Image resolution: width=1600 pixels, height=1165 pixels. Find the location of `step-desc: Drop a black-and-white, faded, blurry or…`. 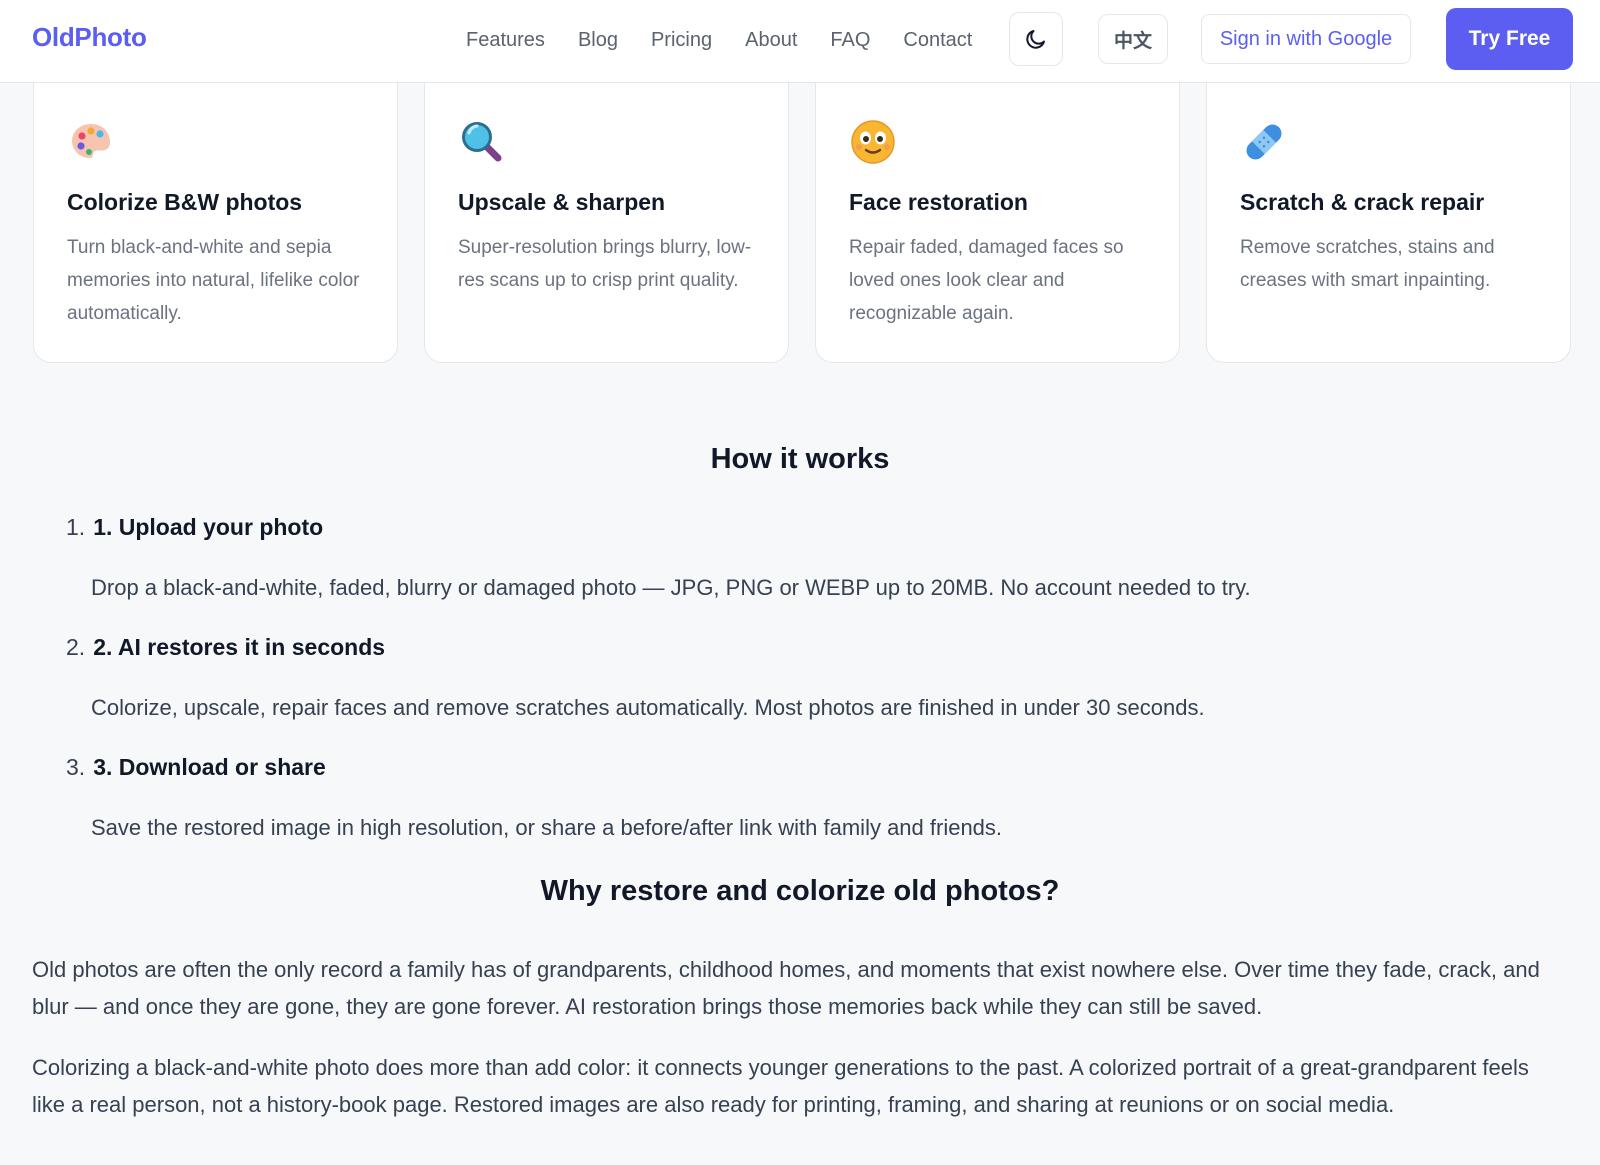

step-desc: Drop a black-and-white, faded, blurry or… is located at coordinates (671, 587).